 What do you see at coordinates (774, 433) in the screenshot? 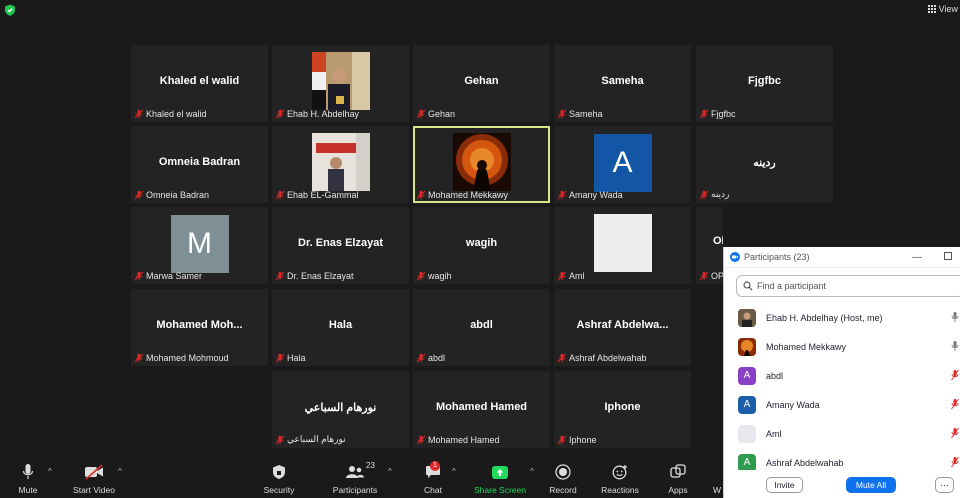
I see `participant-name: Aml` at bounding box center [774, 433].